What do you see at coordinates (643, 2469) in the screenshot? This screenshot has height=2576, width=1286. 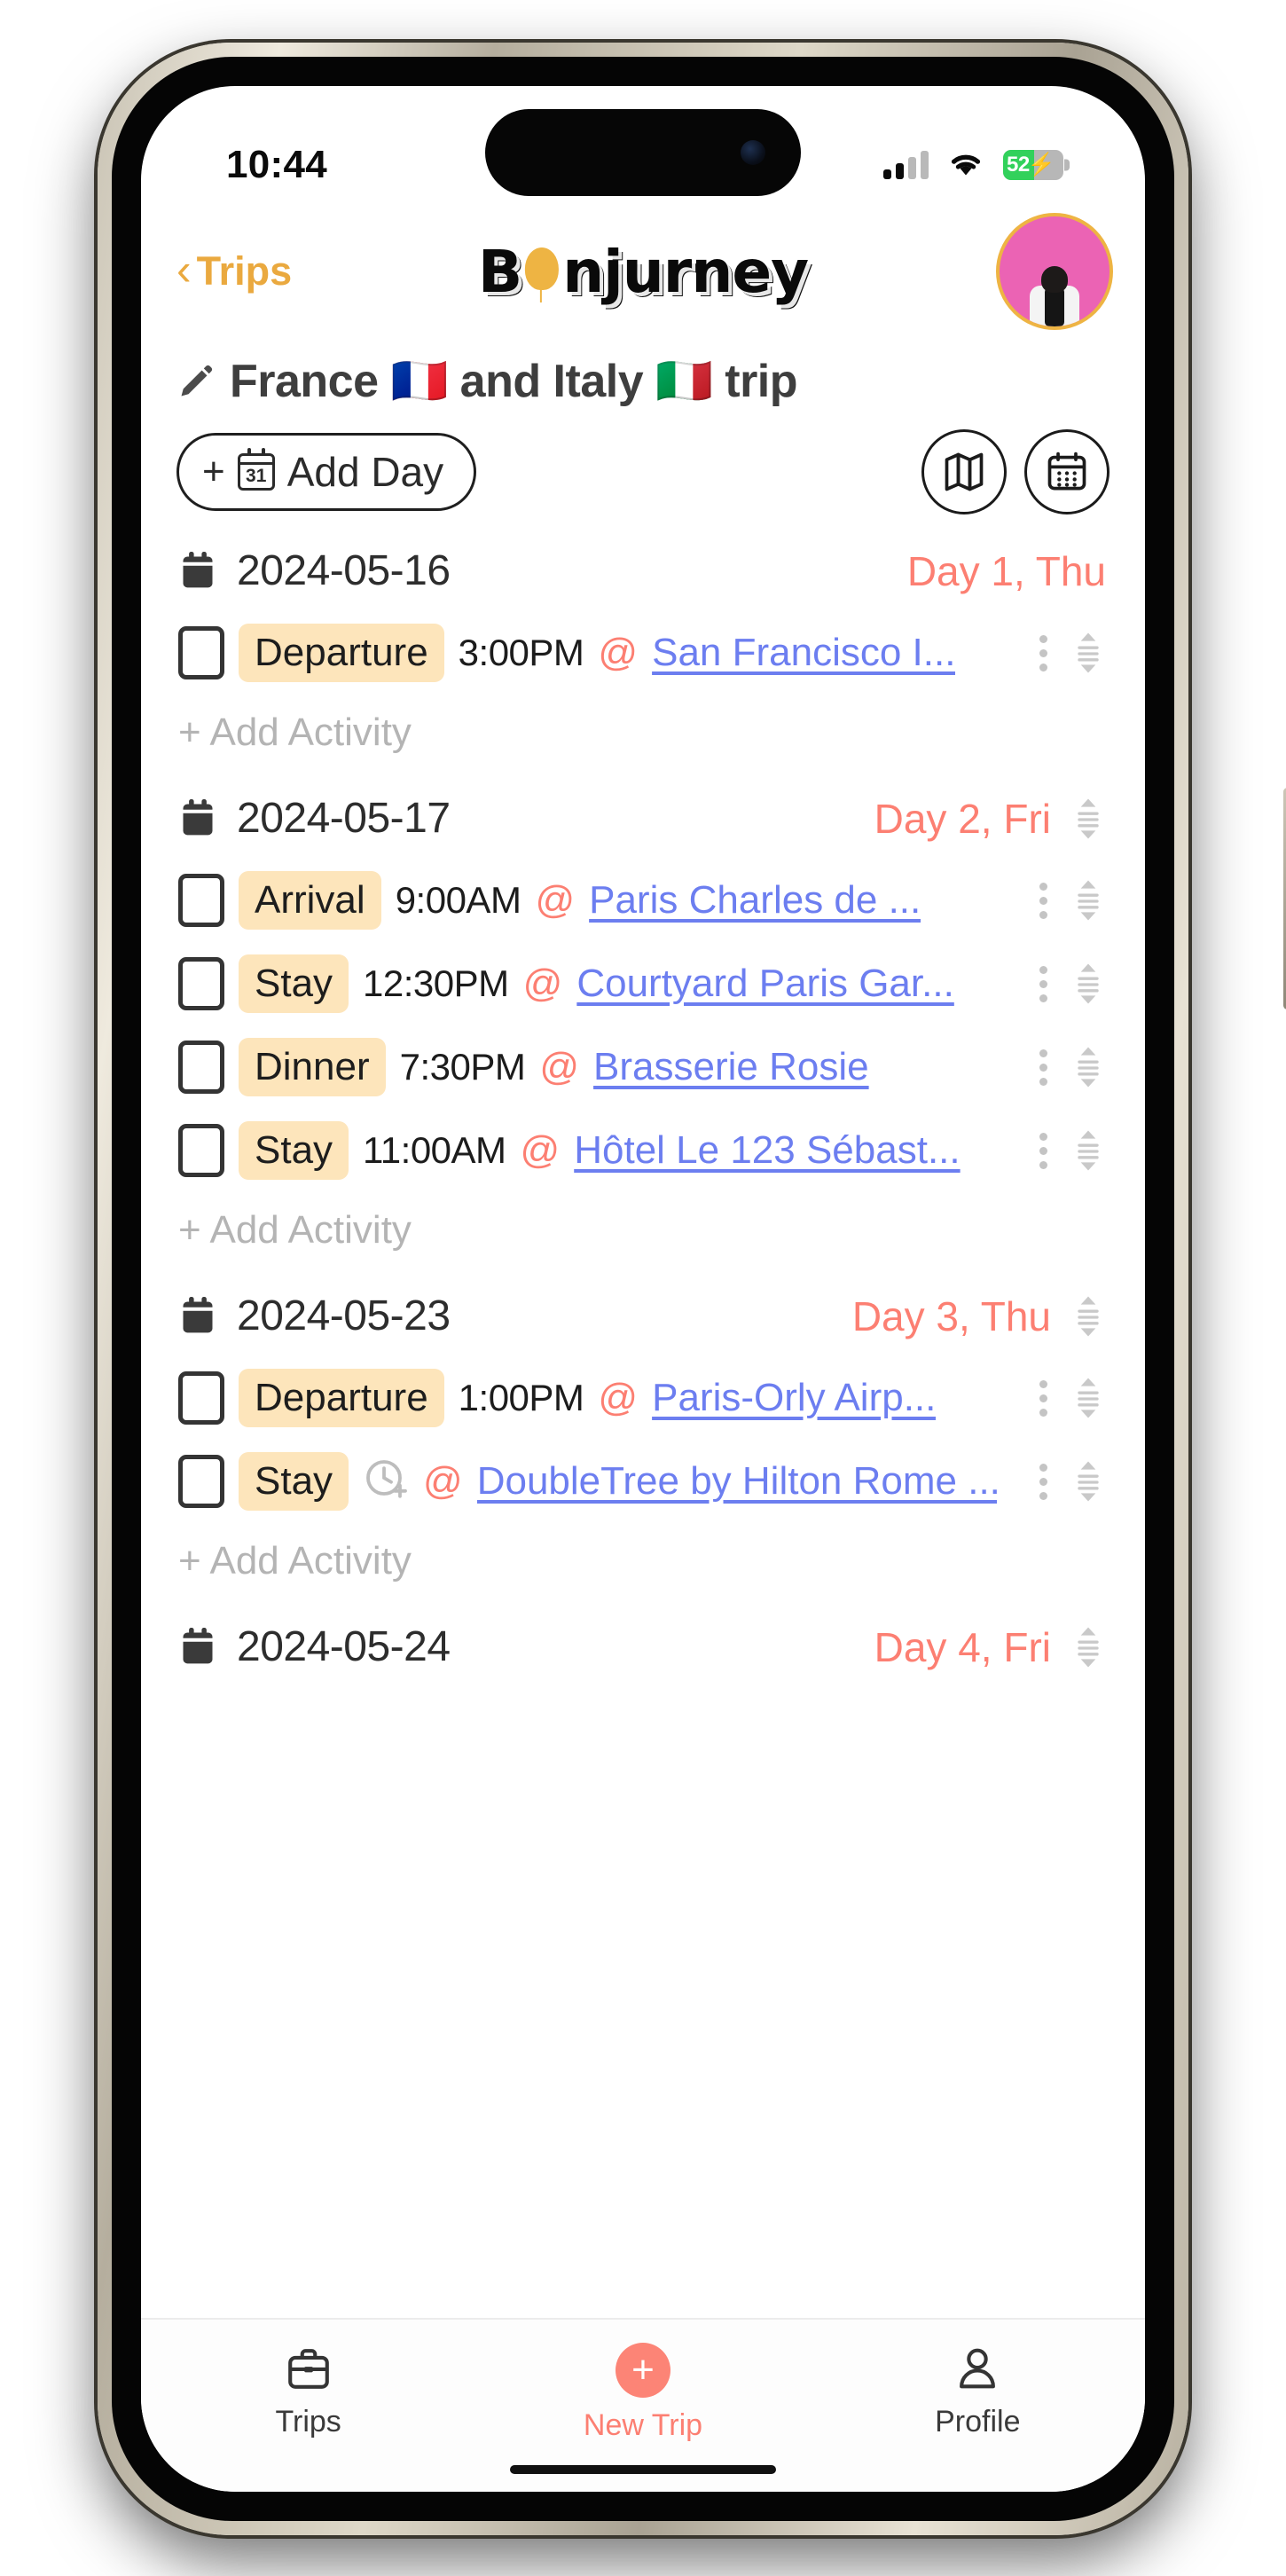 I see `home-indicator` at bounding box center [643, 2469].